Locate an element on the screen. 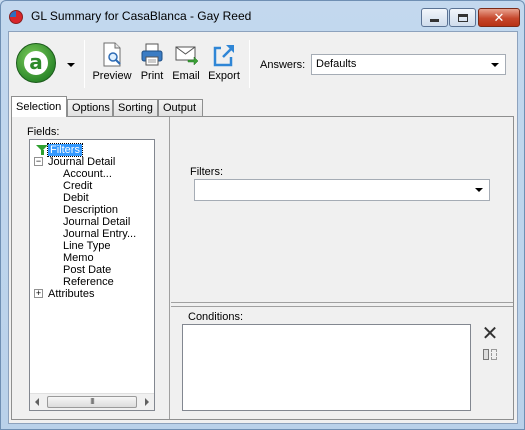  scroll-right-icon is located at coordinates (147, 402).